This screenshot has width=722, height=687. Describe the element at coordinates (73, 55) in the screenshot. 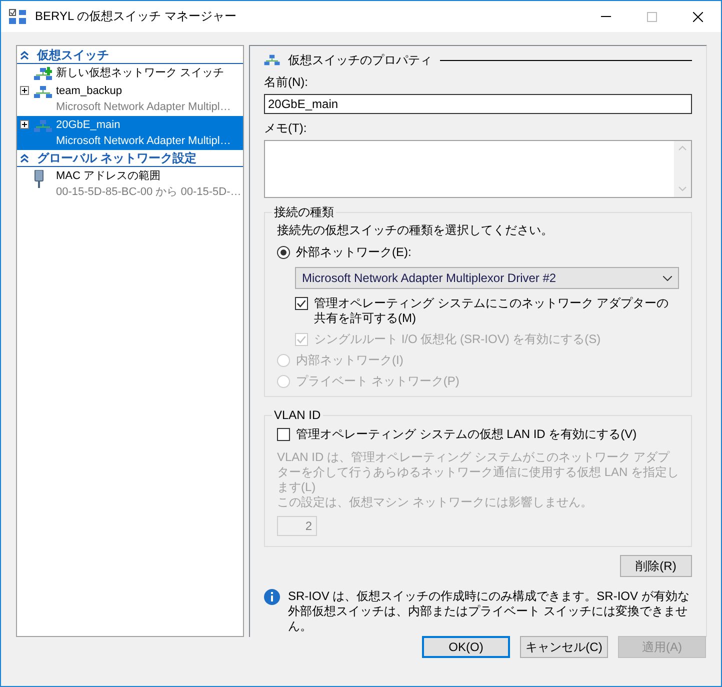

I see `section-title: 仮想スイッチ` at that location.